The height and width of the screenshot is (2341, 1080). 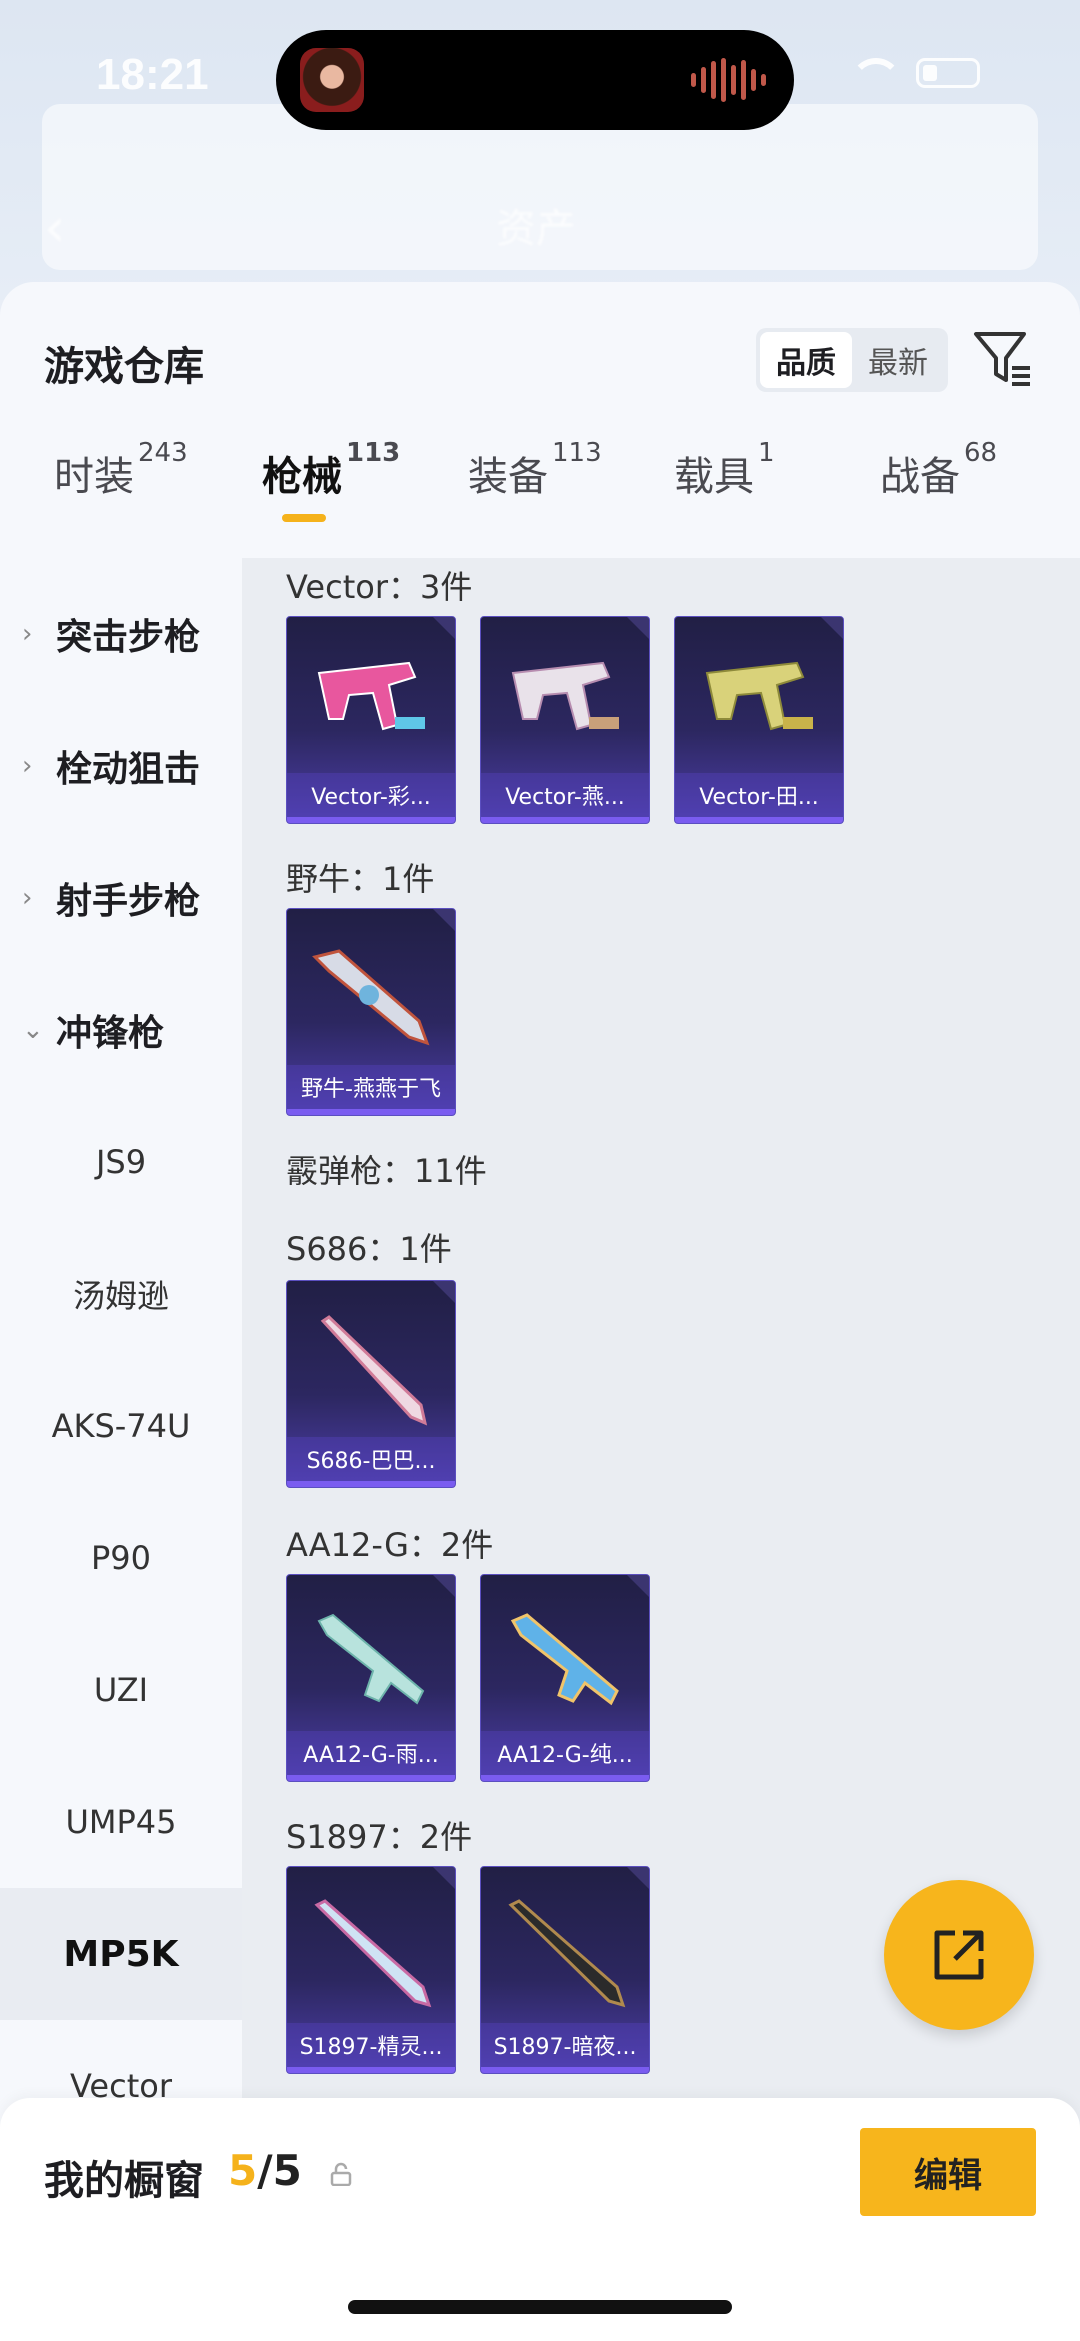 I want to click on section-title: 野牛：1件, so click(x=360, y=879).